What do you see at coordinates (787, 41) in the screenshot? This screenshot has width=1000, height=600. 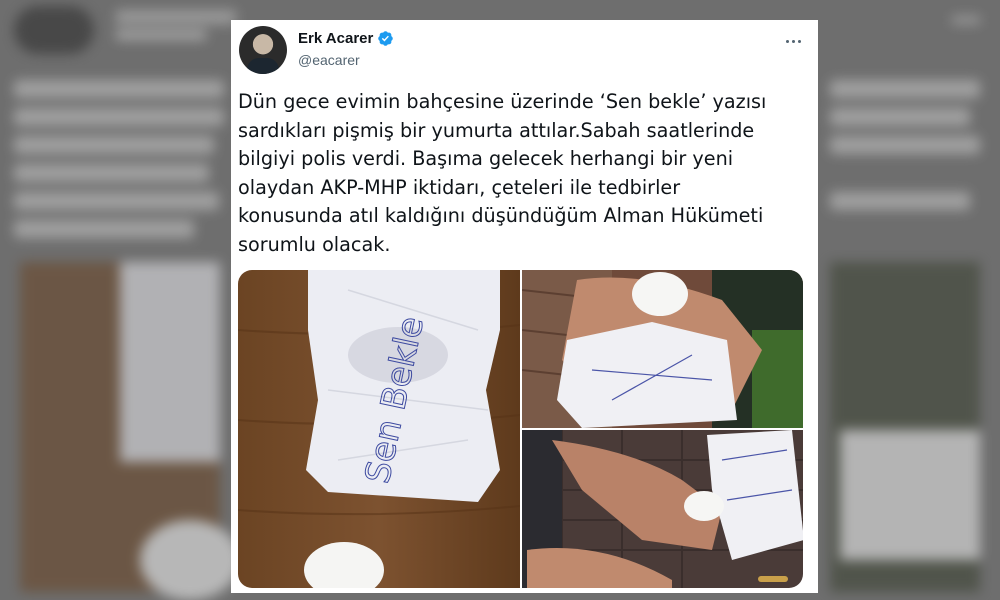 I see `ellipsis-horizontal-icon` at bounding box center [787, 41].